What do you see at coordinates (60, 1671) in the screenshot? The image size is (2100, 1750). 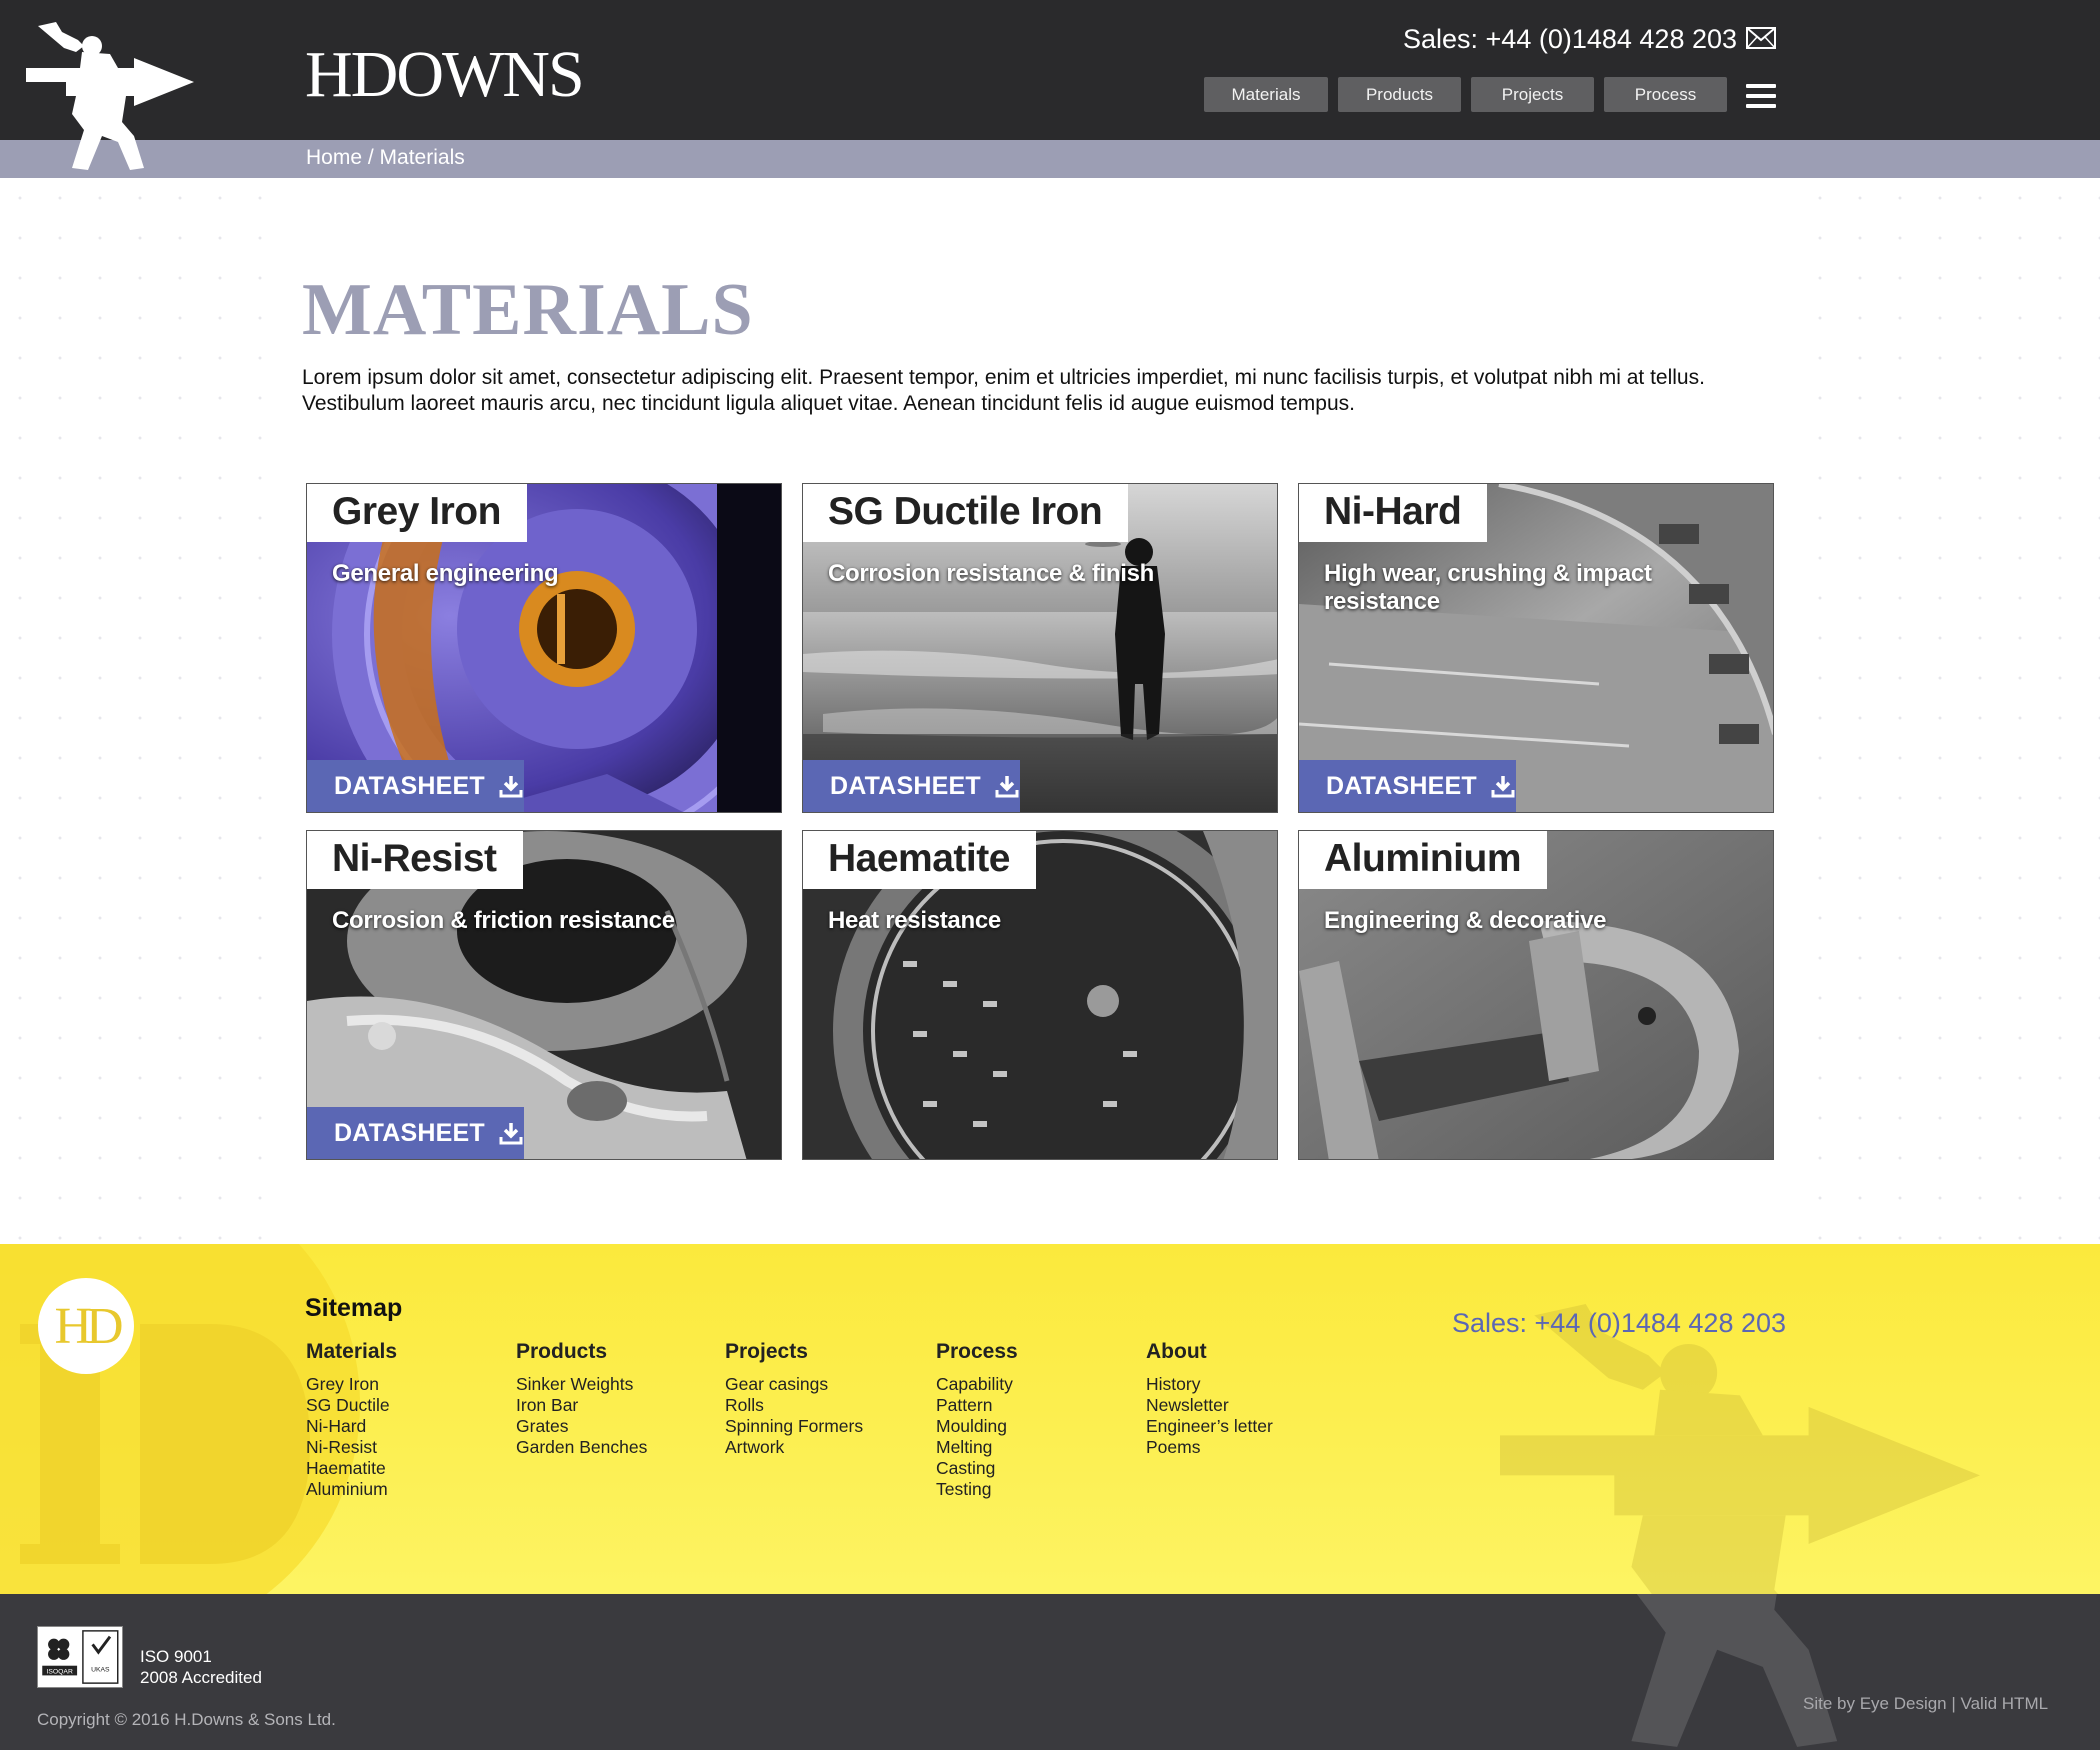 I see `iso-logo-text-left: ISOQAR` at bounding box center [60, 1671].